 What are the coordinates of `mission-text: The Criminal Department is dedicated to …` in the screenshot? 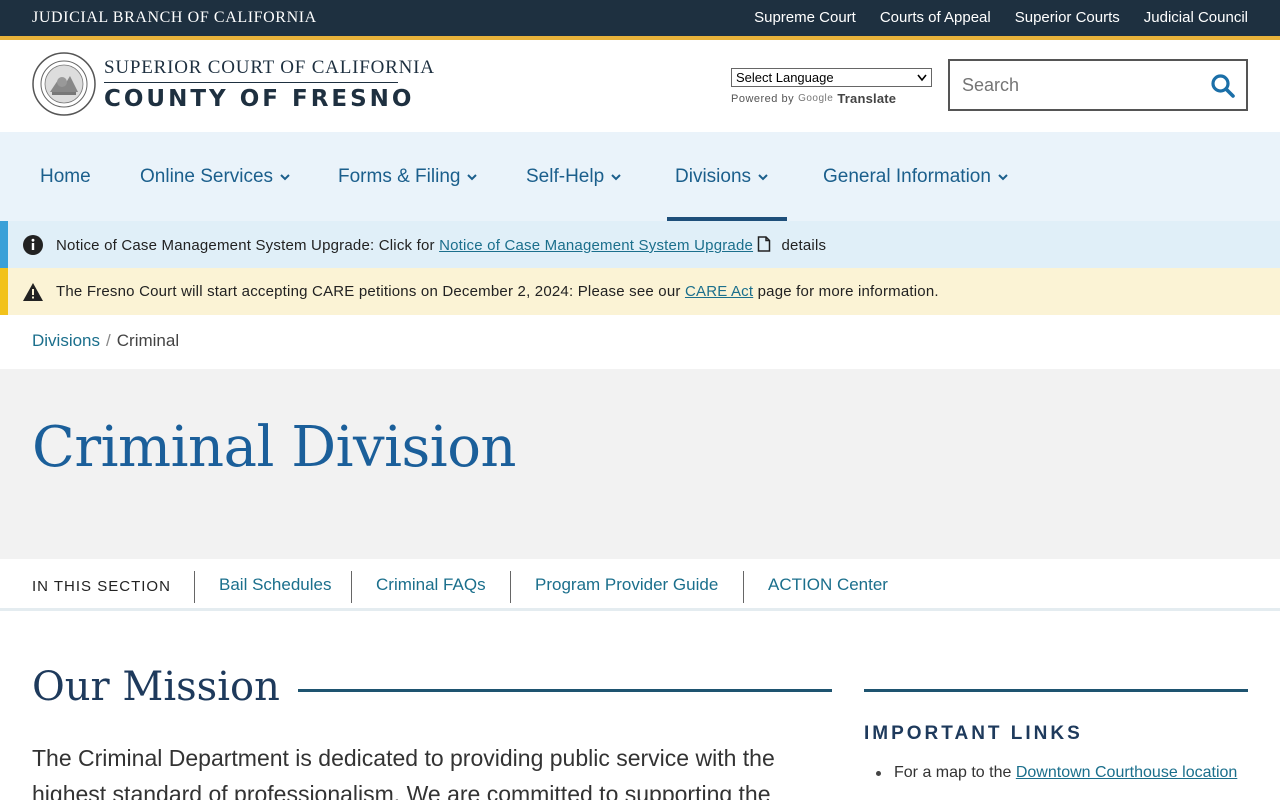 It's located at (403, 772).